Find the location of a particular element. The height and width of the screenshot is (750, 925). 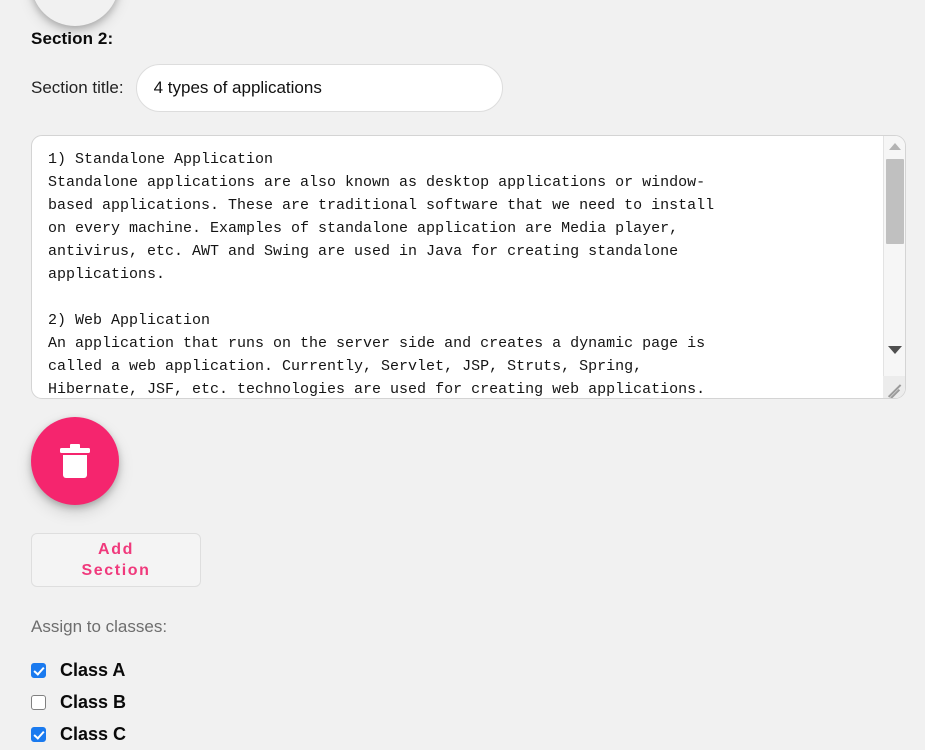

list-item: Class A is located at coordinates (478, 670).